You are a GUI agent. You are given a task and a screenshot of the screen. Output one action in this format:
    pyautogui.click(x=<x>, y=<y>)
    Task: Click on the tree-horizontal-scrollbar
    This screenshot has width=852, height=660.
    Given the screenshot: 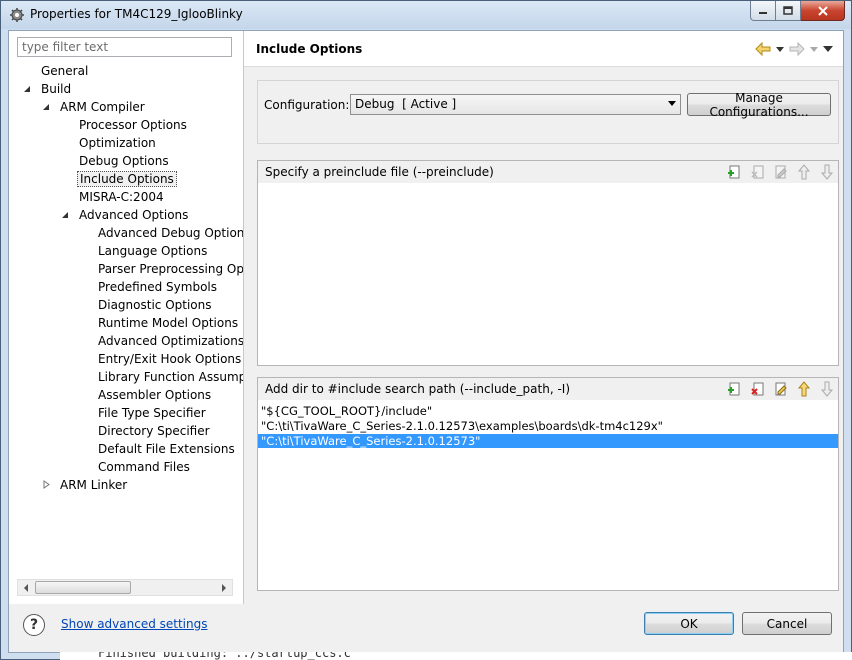 What is the action you would take?
    pyautogui.click(x=125, y=587)
    